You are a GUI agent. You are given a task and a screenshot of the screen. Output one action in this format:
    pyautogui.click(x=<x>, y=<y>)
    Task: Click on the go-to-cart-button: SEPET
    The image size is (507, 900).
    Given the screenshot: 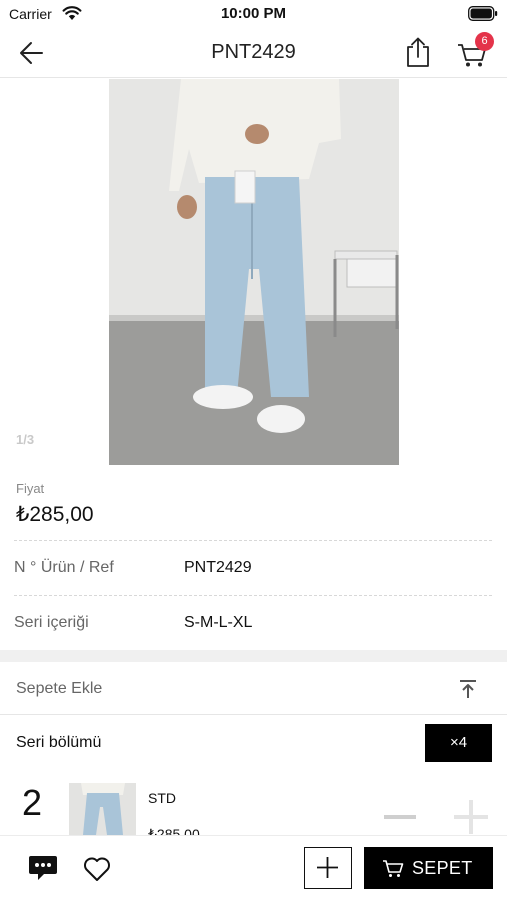 What is the action you would take?
    pyautogui.click(x=428, y=868)
    